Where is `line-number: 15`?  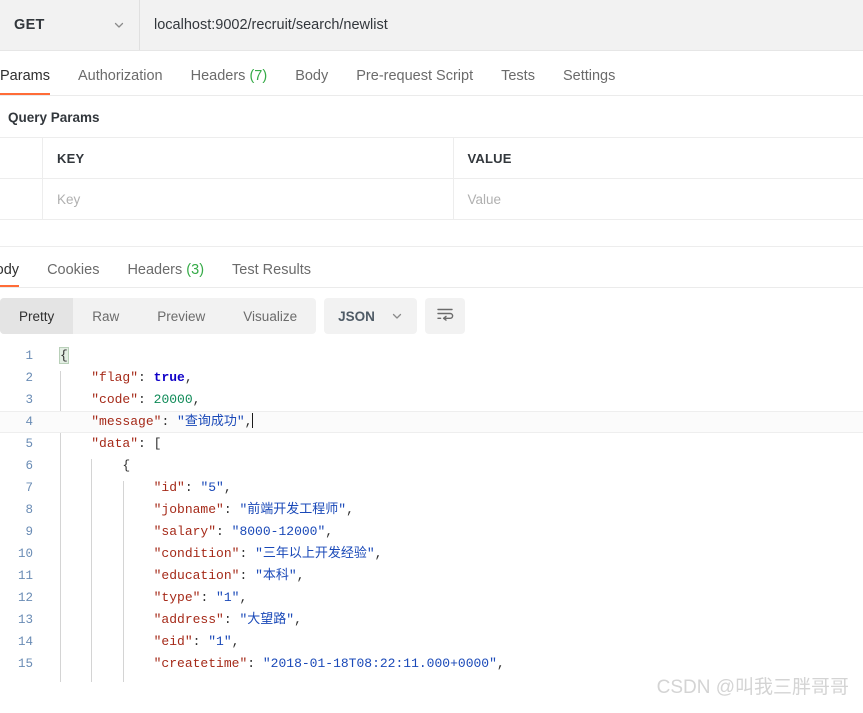 line-number: 15 is located at coordinates (25, 664).